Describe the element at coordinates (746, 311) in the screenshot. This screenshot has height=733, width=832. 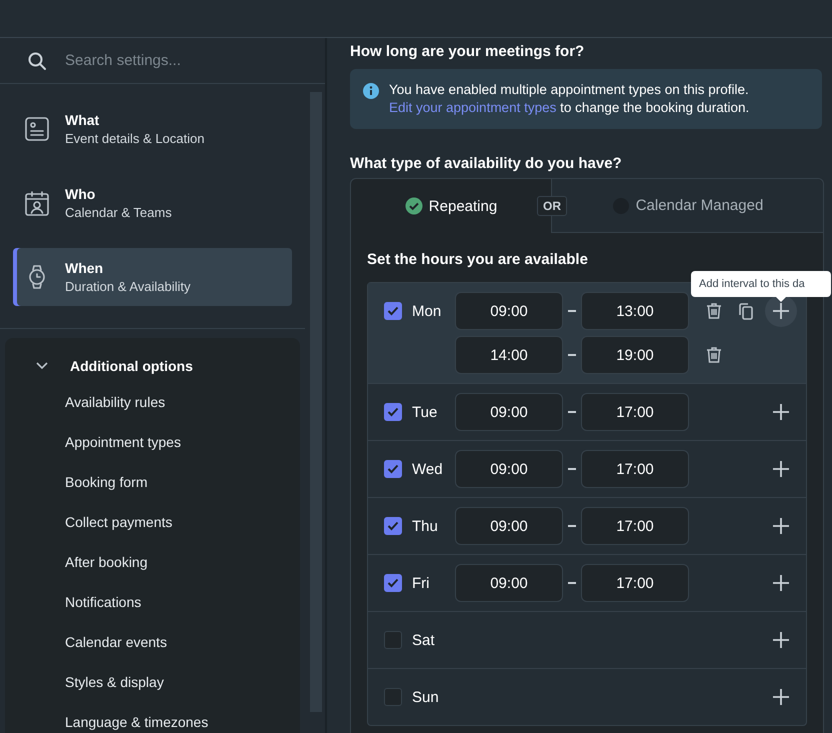
I see `copy-icon` at that location.